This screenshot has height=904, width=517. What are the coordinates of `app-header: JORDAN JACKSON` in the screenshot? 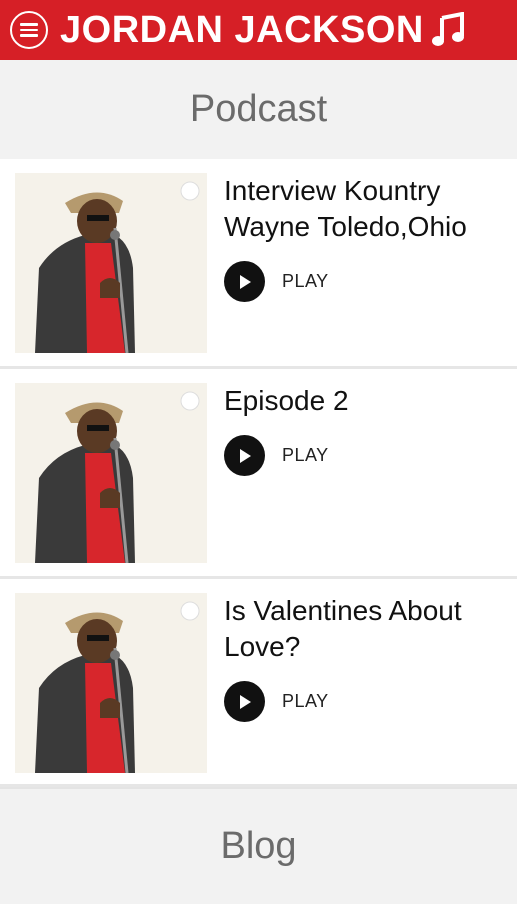 It's located at (258, 30).